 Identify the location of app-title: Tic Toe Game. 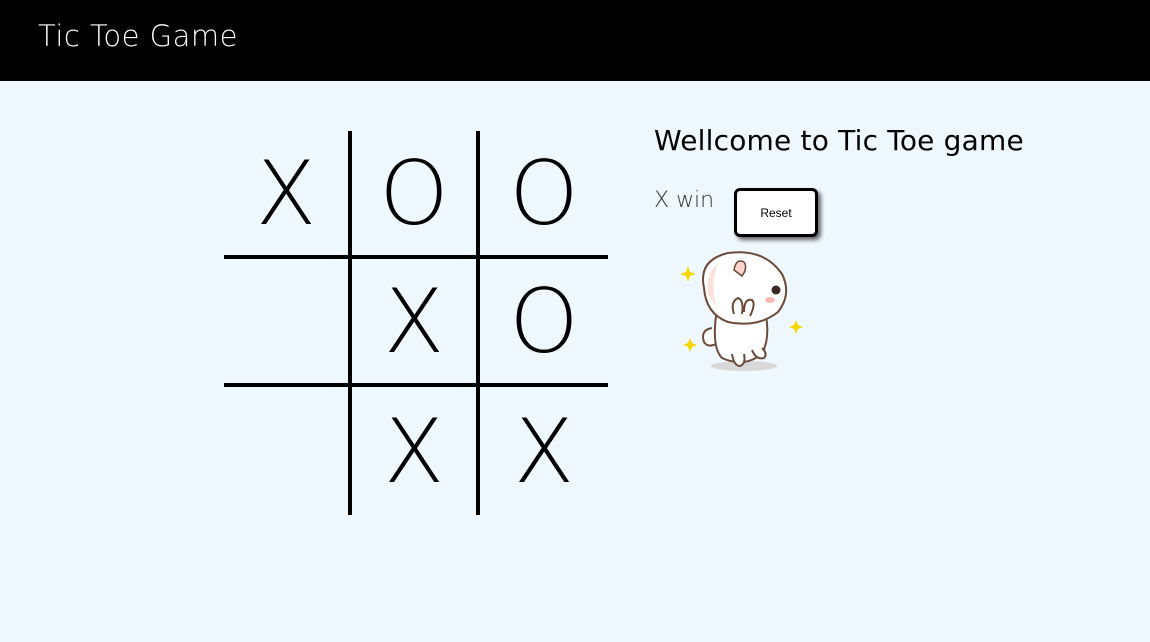
(138, 36).